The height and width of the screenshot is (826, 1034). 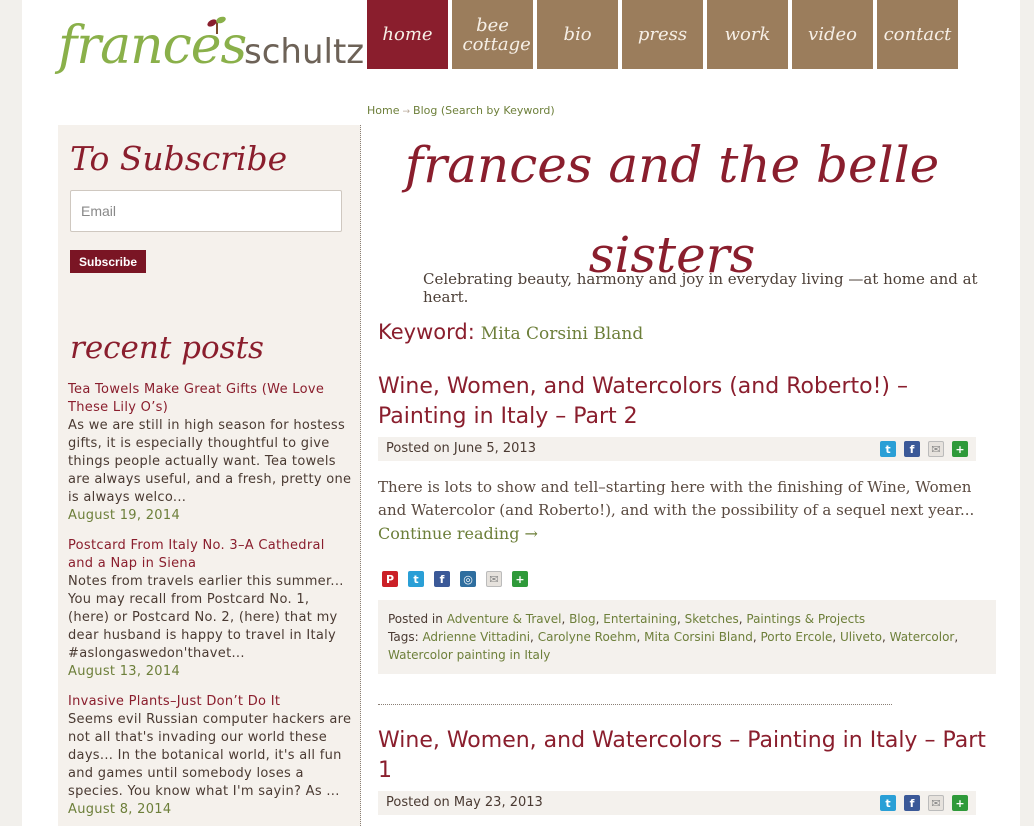 What do you see at coordinates (922, 637) in the screenshot?
I see `tag-link: Watercolor` at bounding box center [922, 637].